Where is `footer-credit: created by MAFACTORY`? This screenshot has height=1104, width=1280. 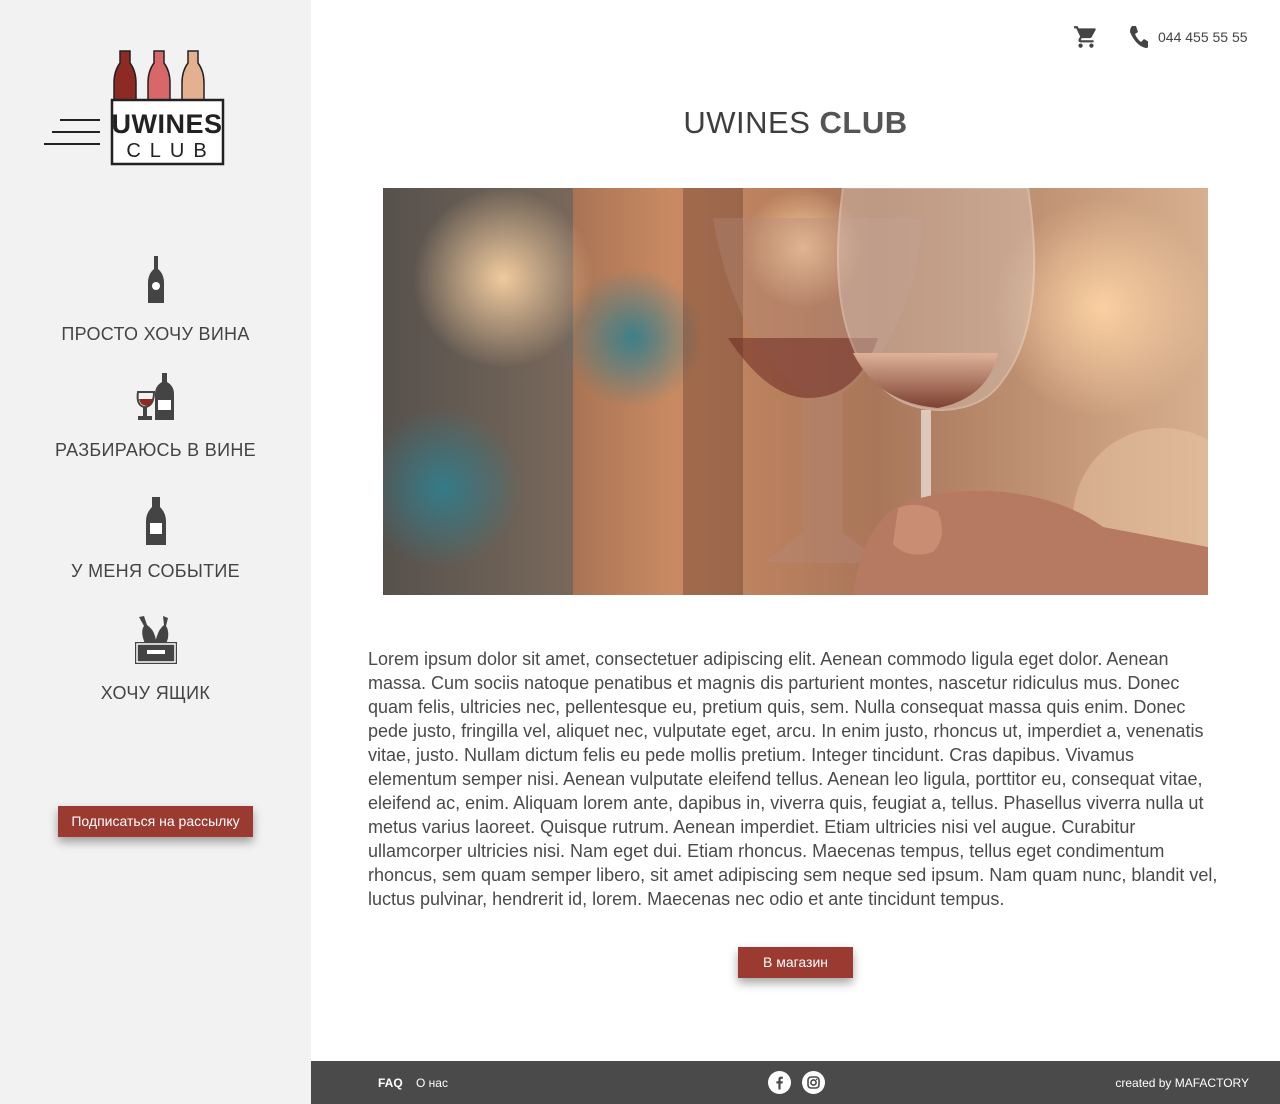
footer-credit: created by MAFACTORY is located at coordinates (1182, 1083).